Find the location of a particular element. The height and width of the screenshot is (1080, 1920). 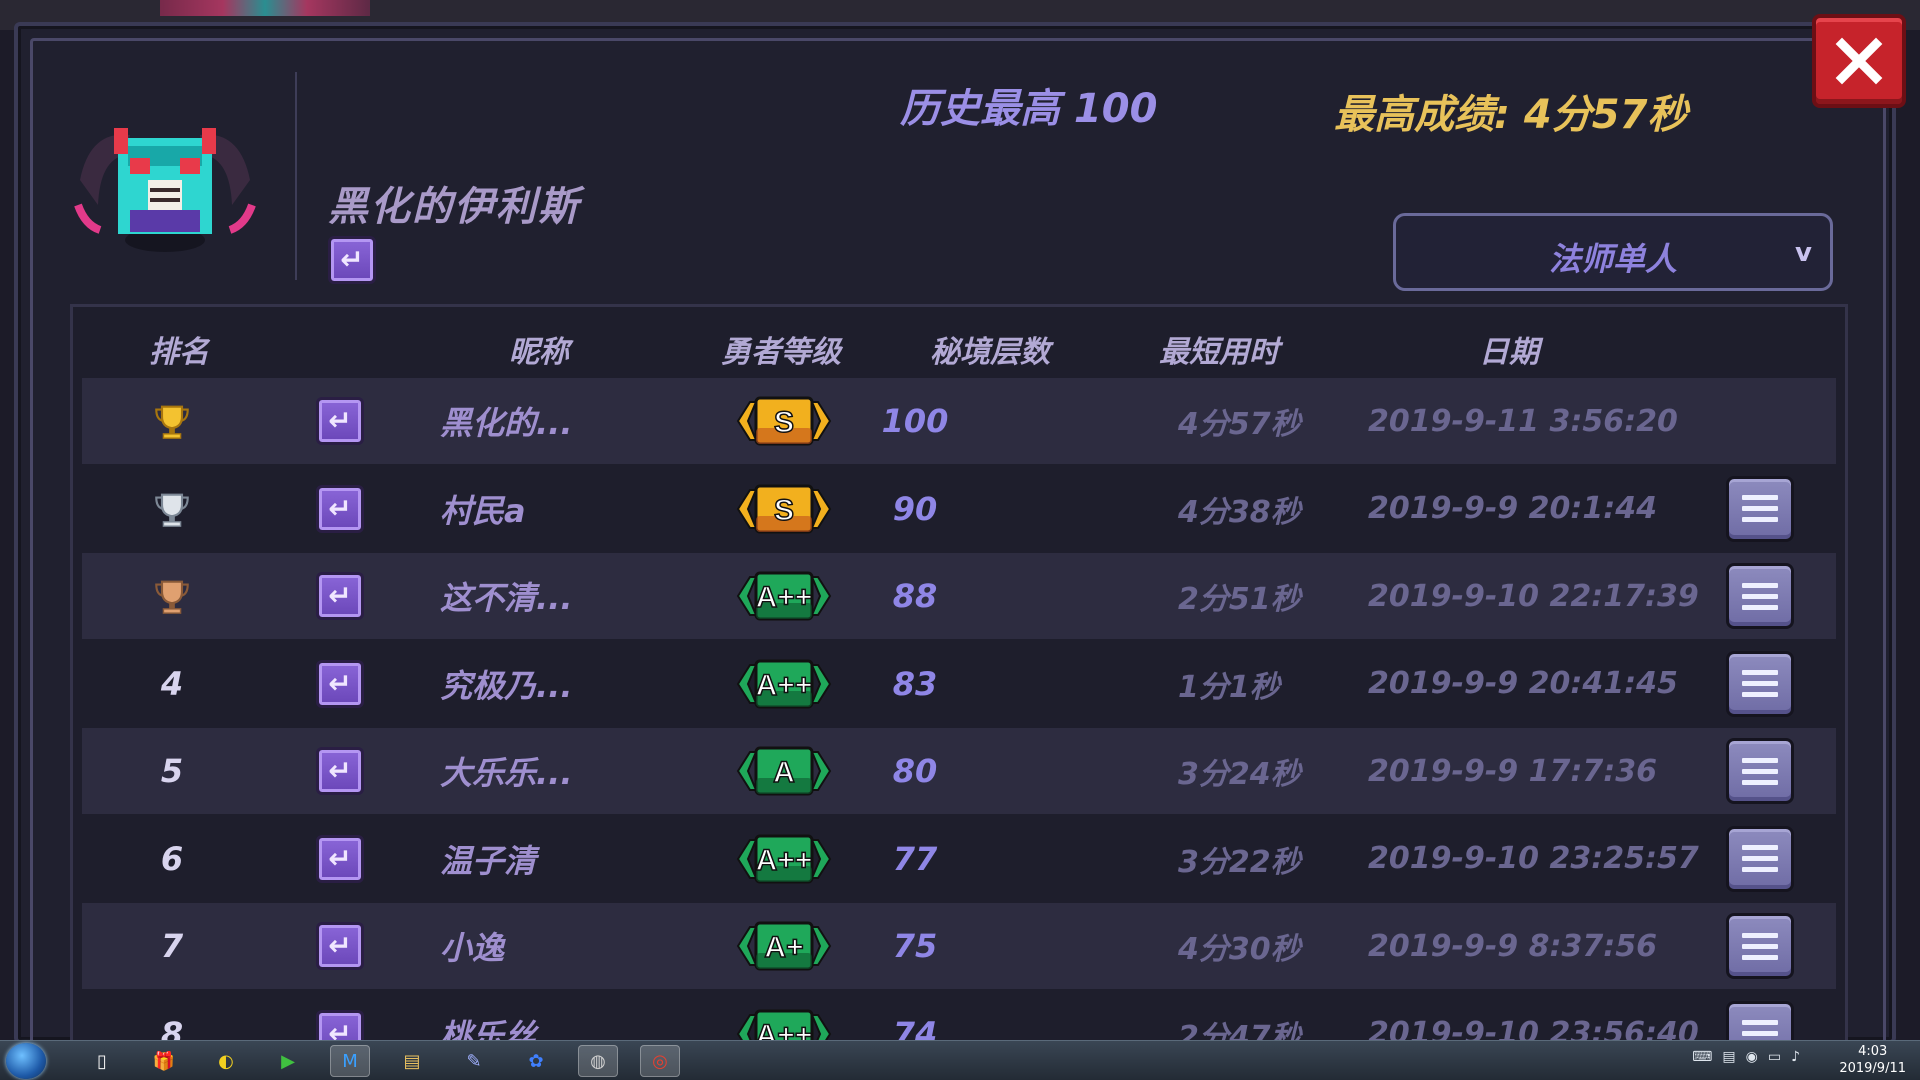

table-row: ↵ 村民a S 90 4分38秒 2019-9-9 20:1:44 is located at coordinates (959, 509).